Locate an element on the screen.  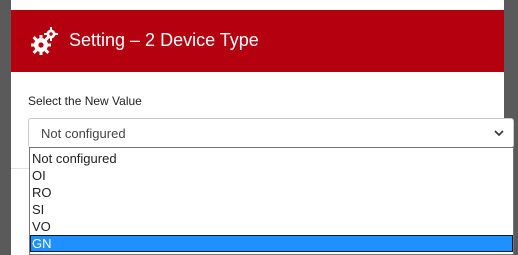
modal-backdrop-left is located at coordinates (5, 127).